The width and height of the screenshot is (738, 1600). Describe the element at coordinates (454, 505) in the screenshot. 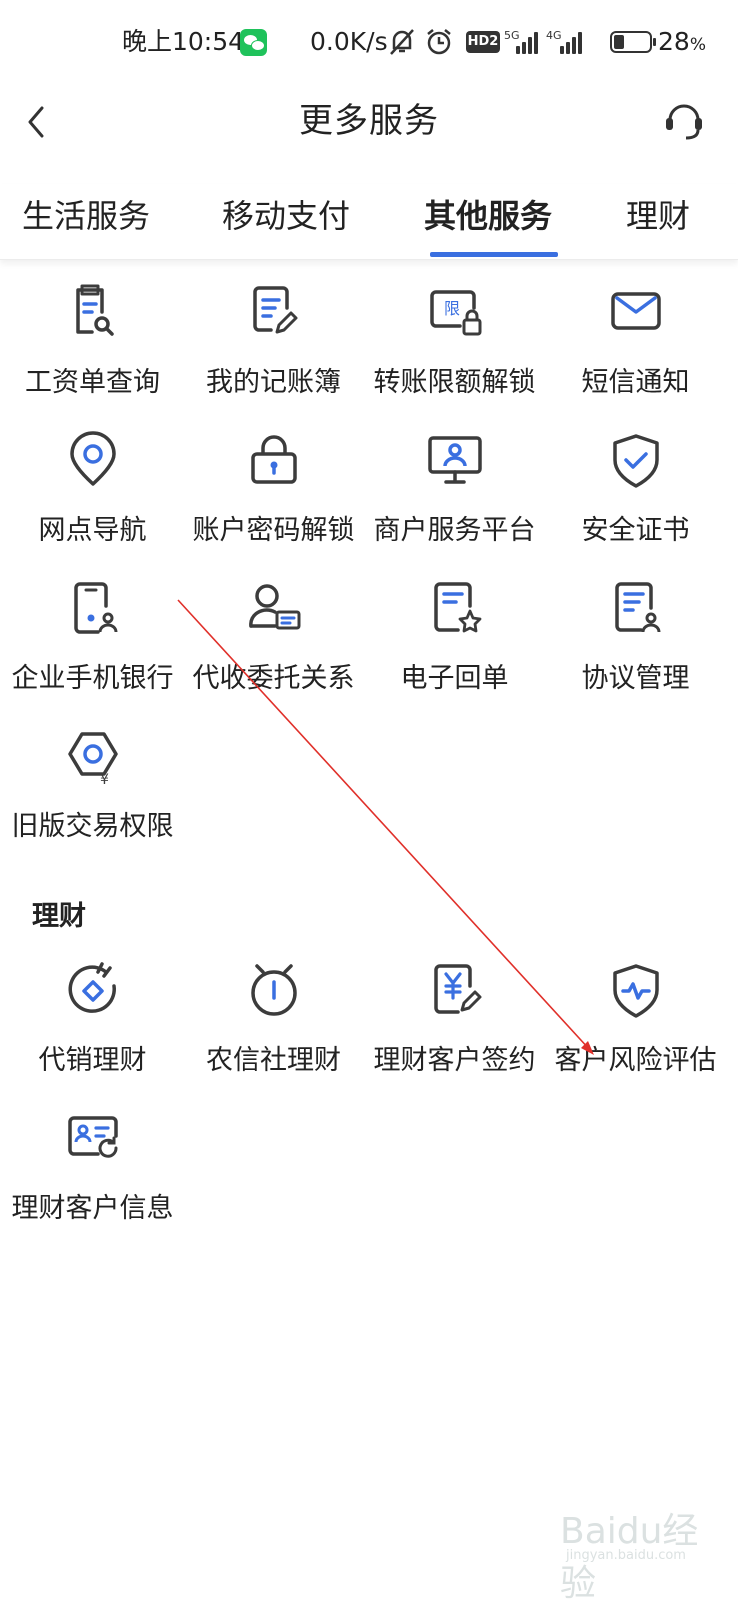

I see `service-merchant-platform: 商户服务平台` at that location.